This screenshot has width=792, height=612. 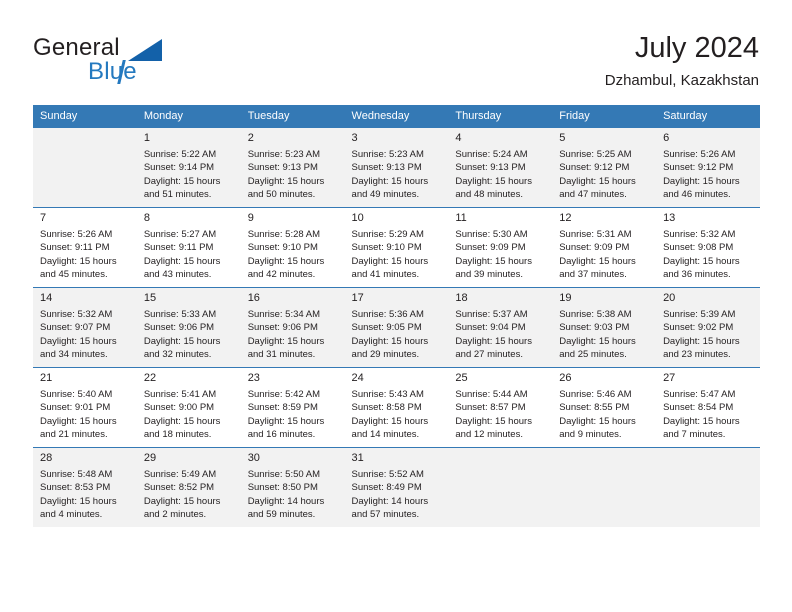 I want to click on day-number: 26, so click(x=565, y=378).